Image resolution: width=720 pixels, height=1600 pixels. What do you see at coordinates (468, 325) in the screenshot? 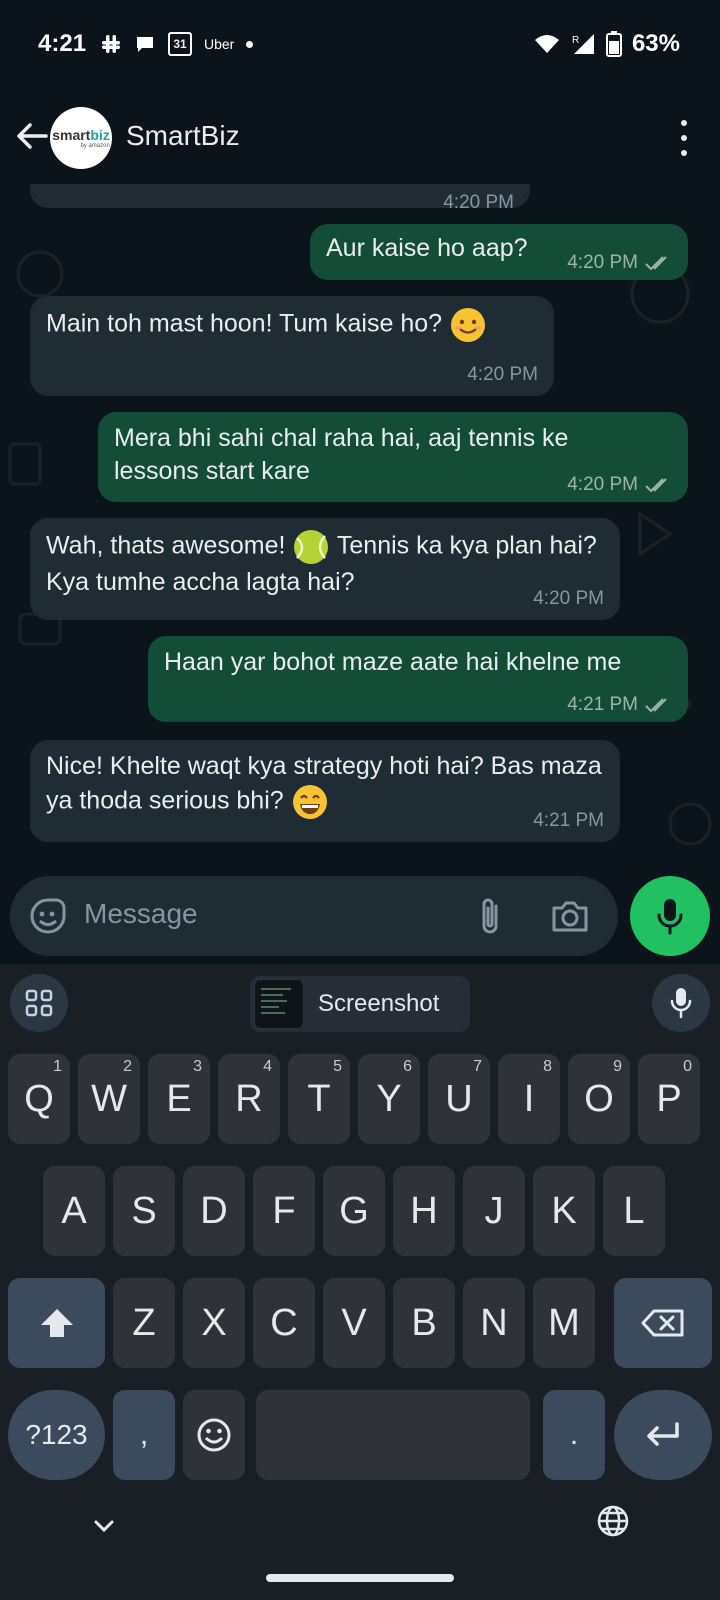
I see `smiling-face-emoji-icon` at bounding box center [468, 325].